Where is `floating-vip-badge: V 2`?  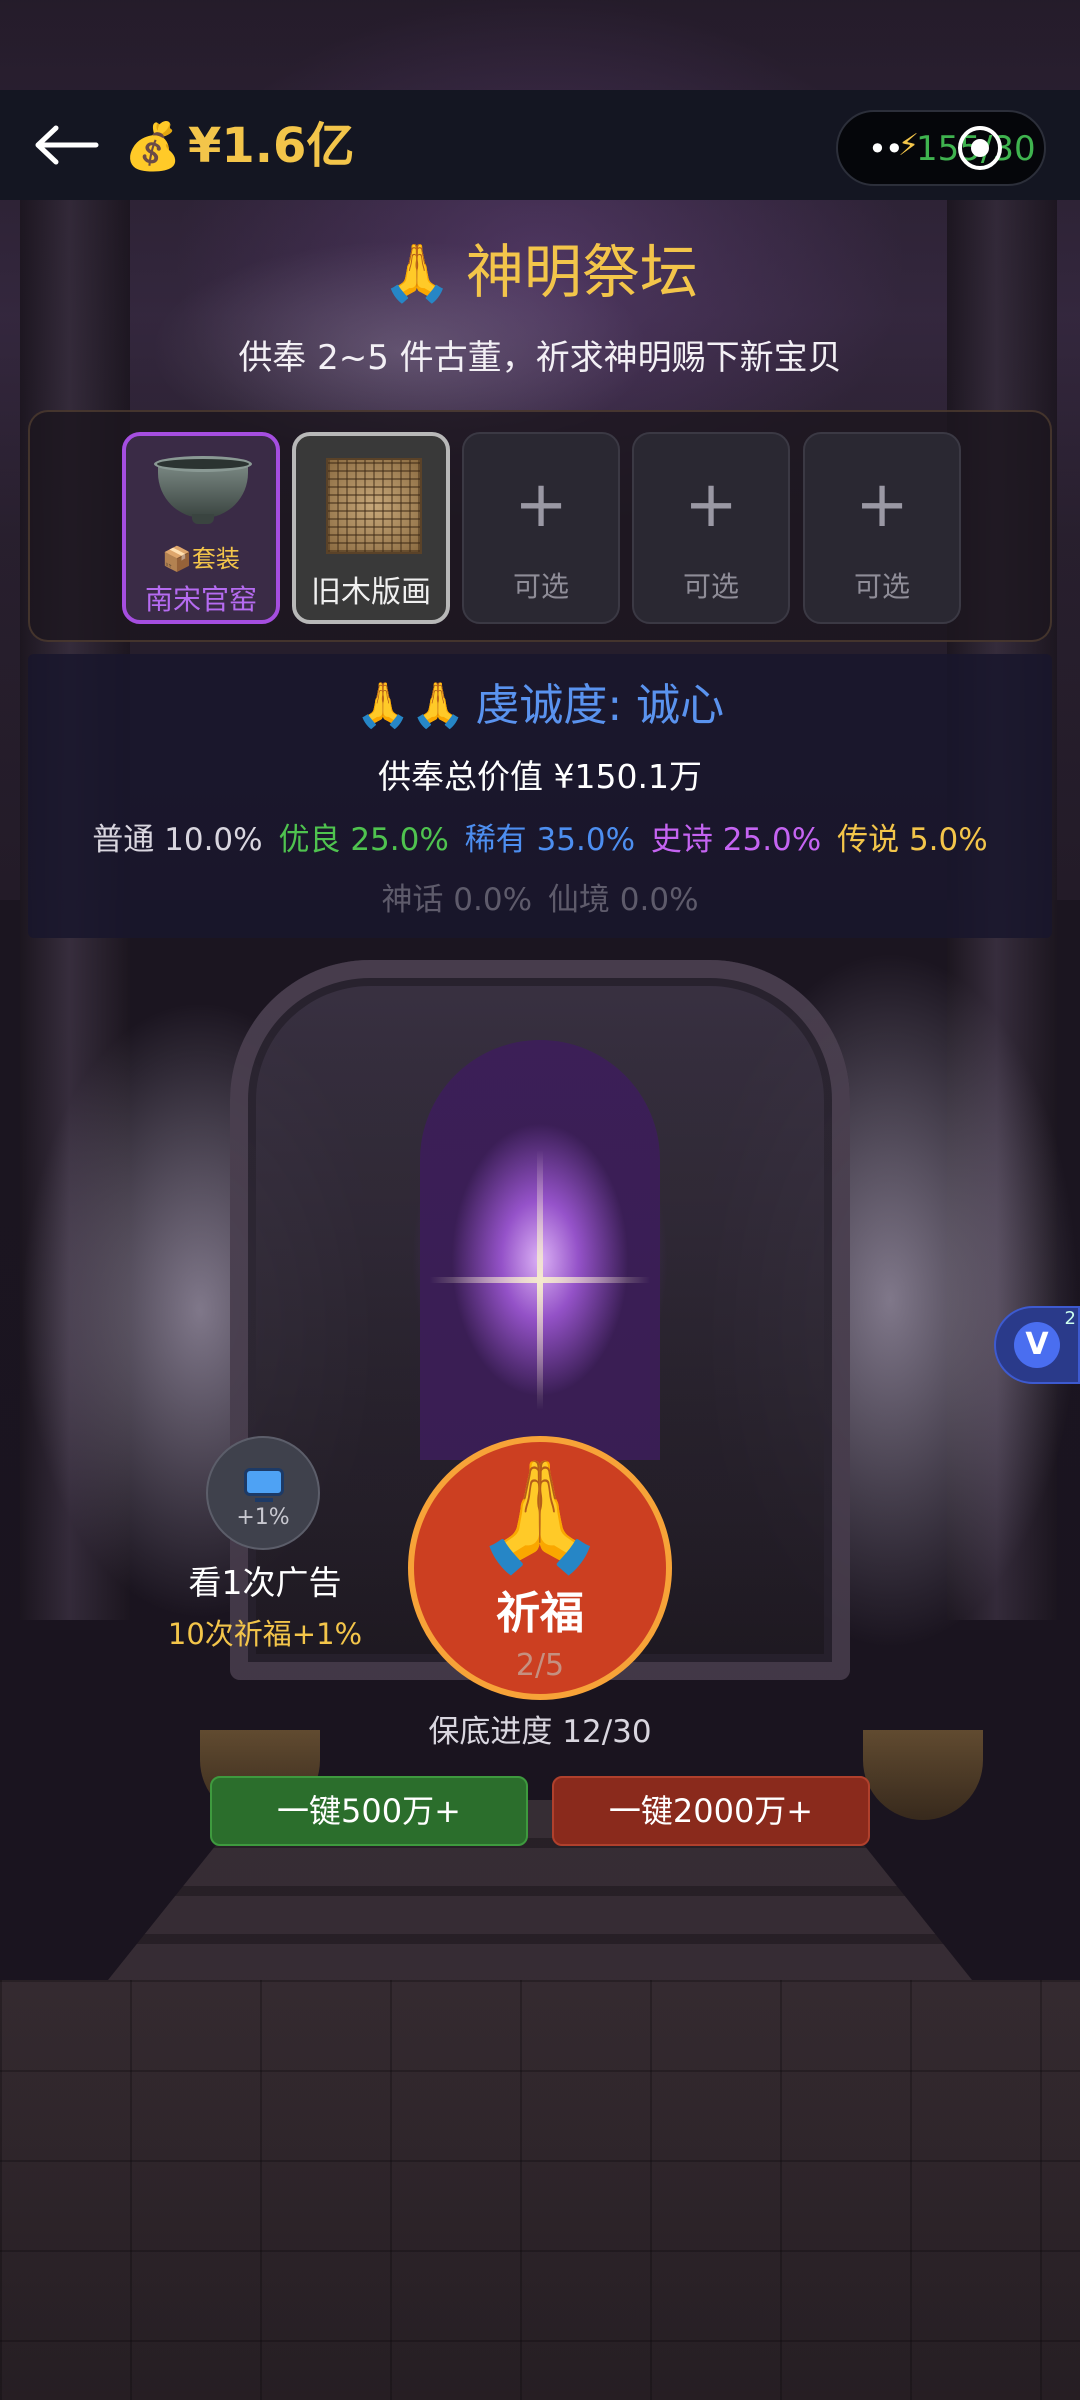 floating-vip-badge: V 2 is located at coordinates (1037, 1345).